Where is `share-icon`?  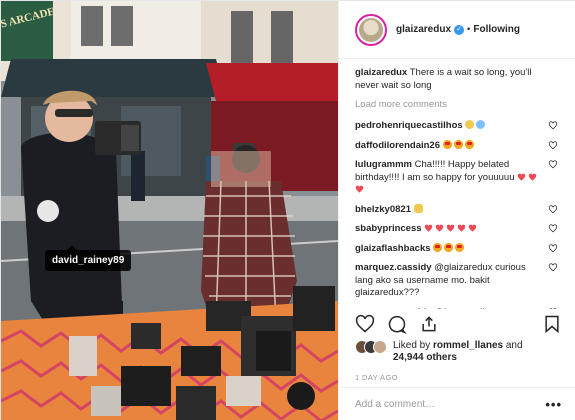 share-icon is located at coordinates (429, 324).